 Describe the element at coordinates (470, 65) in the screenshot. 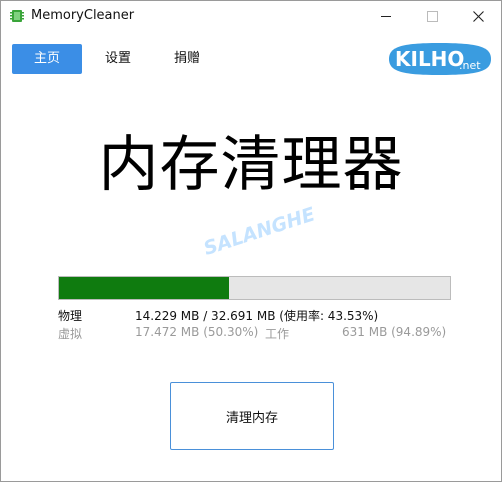

I see `logo-suffix: .net` at that location.